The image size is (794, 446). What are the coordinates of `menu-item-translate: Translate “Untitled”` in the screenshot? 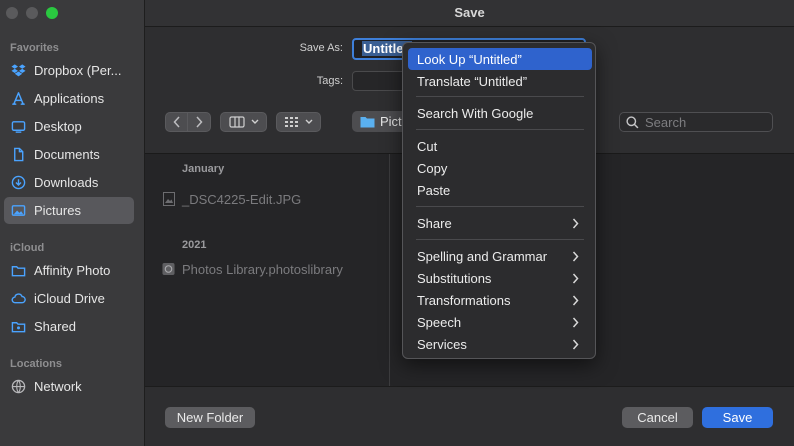 It's located at (500, 81).